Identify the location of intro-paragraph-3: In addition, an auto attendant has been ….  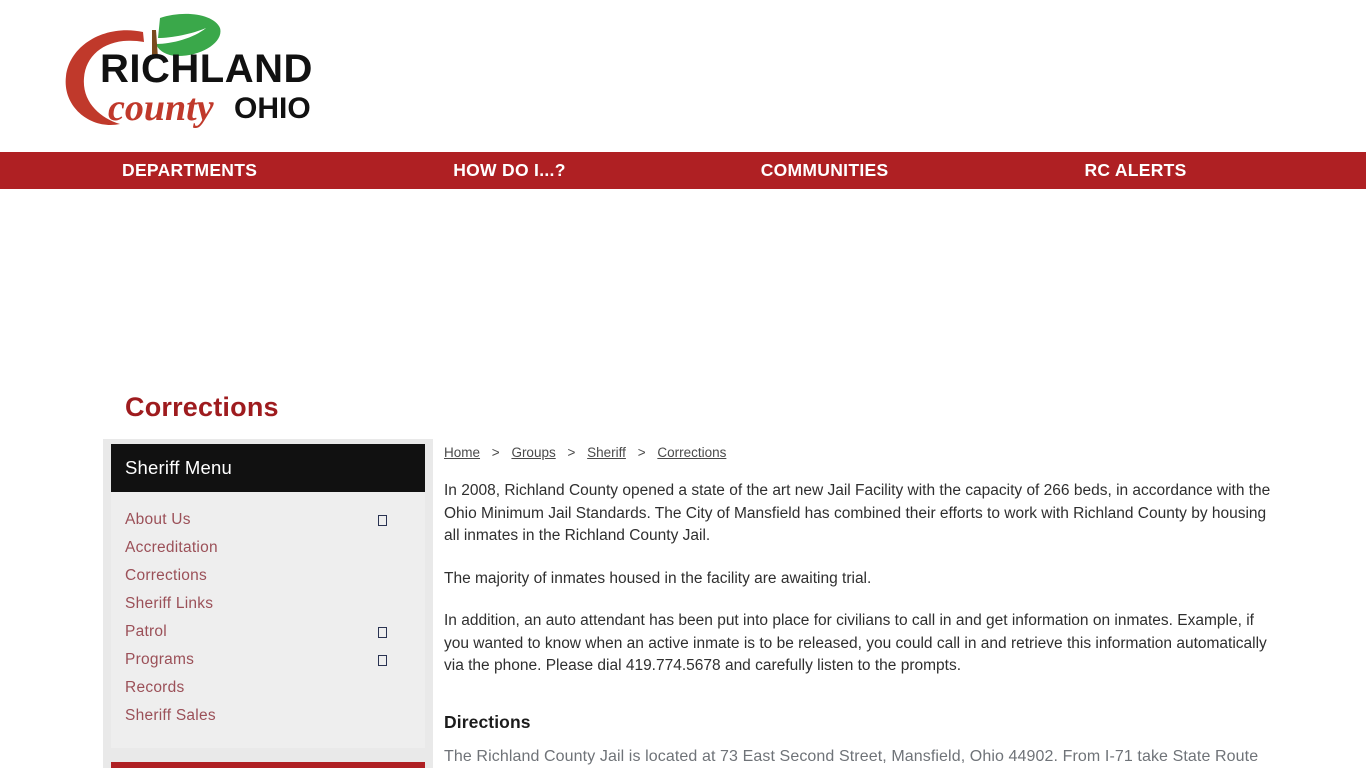
(855, 643).